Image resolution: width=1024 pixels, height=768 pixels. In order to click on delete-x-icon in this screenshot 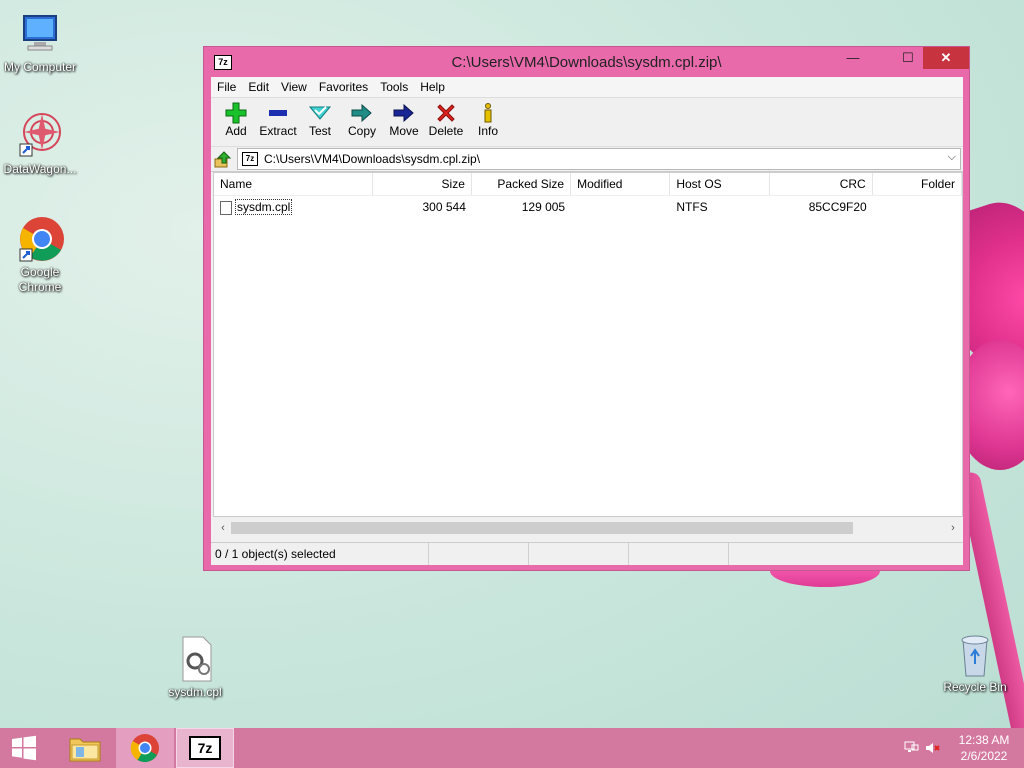, I will do `click(446, 113)`.